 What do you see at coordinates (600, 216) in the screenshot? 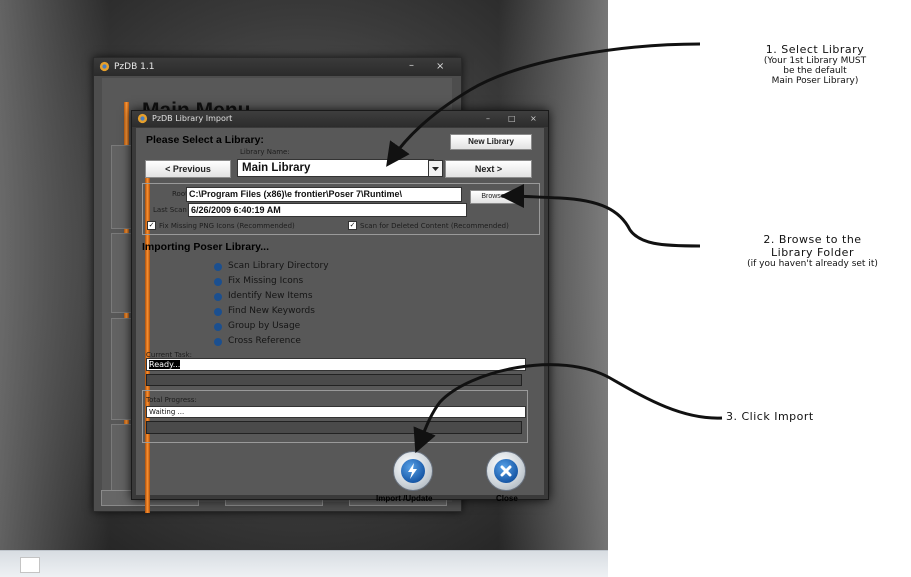
I see `arrow-step2` at bounding box center [600, 216].